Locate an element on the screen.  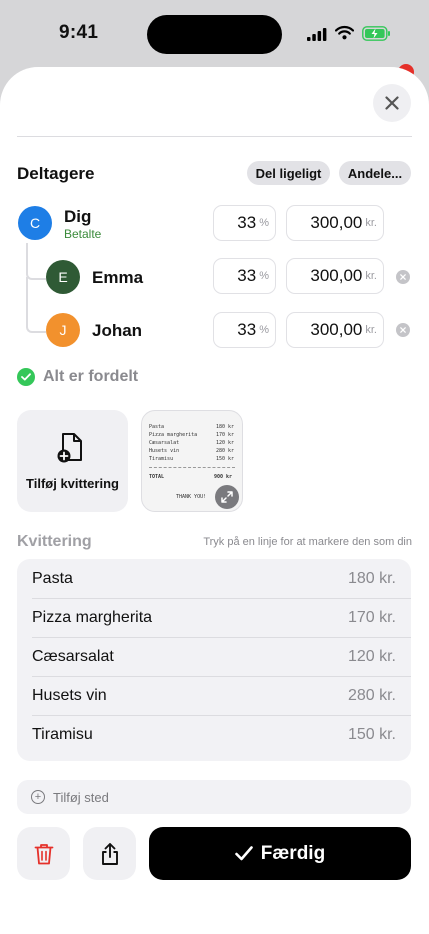
avatar-initial: J is located at coordinates (63, 330).